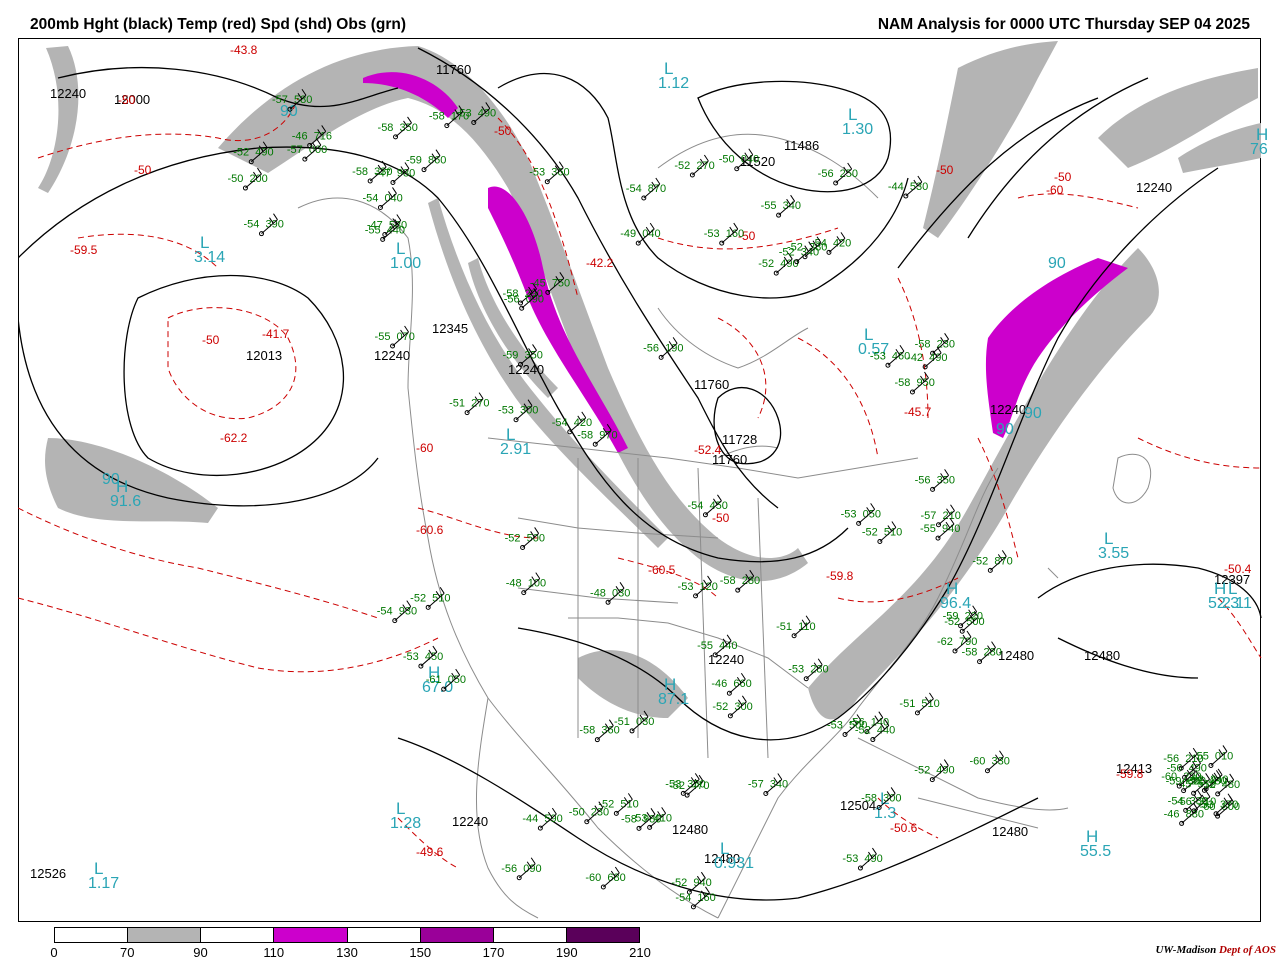 This screenshot has width=1280, height=960. Describe the element at coordinates (54, 952) in the screenshot. I see `colorbar-tick-label: 0` at that location.